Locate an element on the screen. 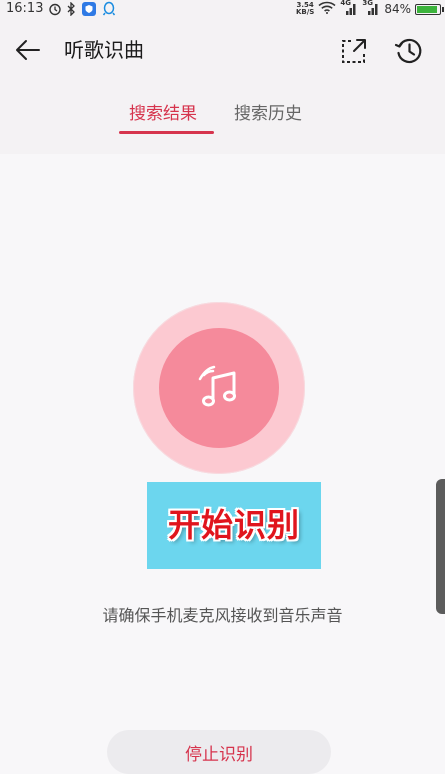  status-right: 3.54 KB/S 4G 3G 84% is located at coordinates (369, 9).